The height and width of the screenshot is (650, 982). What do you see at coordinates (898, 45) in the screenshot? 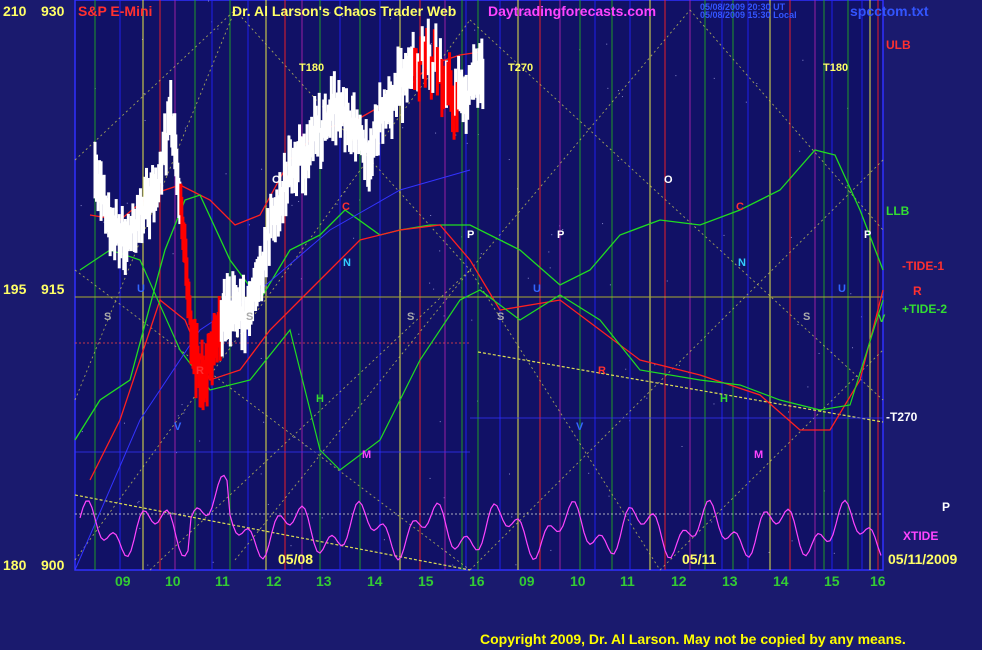
I see `ulb-label: ULB` at bounding box center [898, 45].